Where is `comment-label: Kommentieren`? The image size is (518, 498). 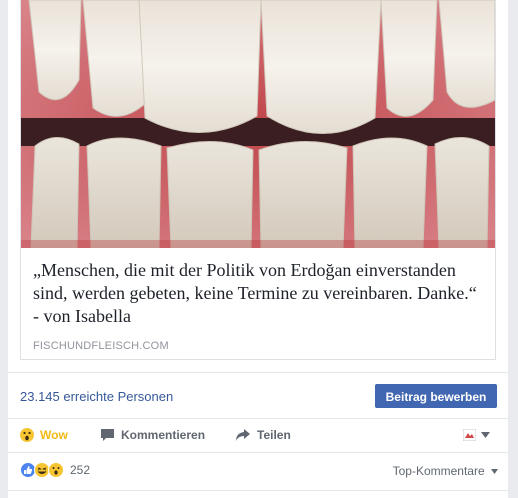
comment-label: Kommentieren is located at coordinates (163, 435).